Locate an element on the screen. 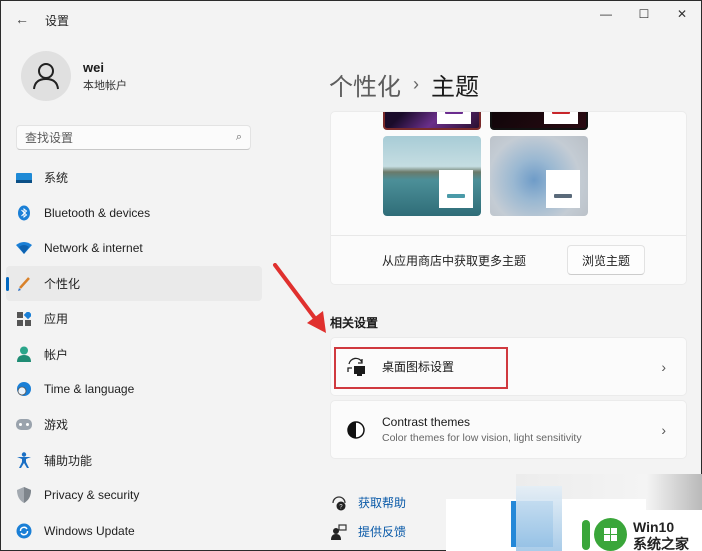 The image size is (702, 551). arrow-left-icon: ← is located at coordinates (22, 19).